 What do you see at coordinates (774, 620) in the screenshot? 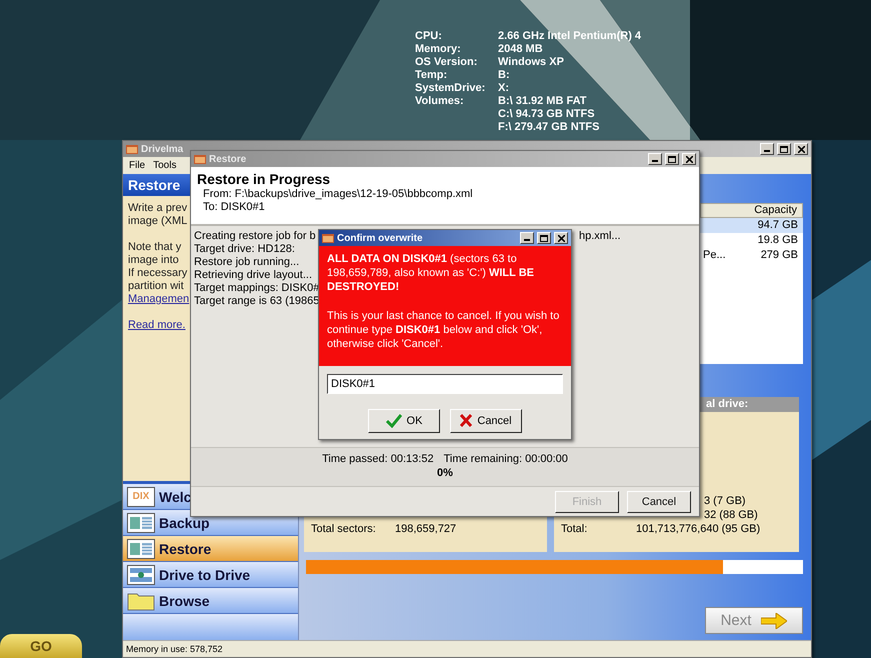
I see `arrow-icon` at bounding box center [774, 620].